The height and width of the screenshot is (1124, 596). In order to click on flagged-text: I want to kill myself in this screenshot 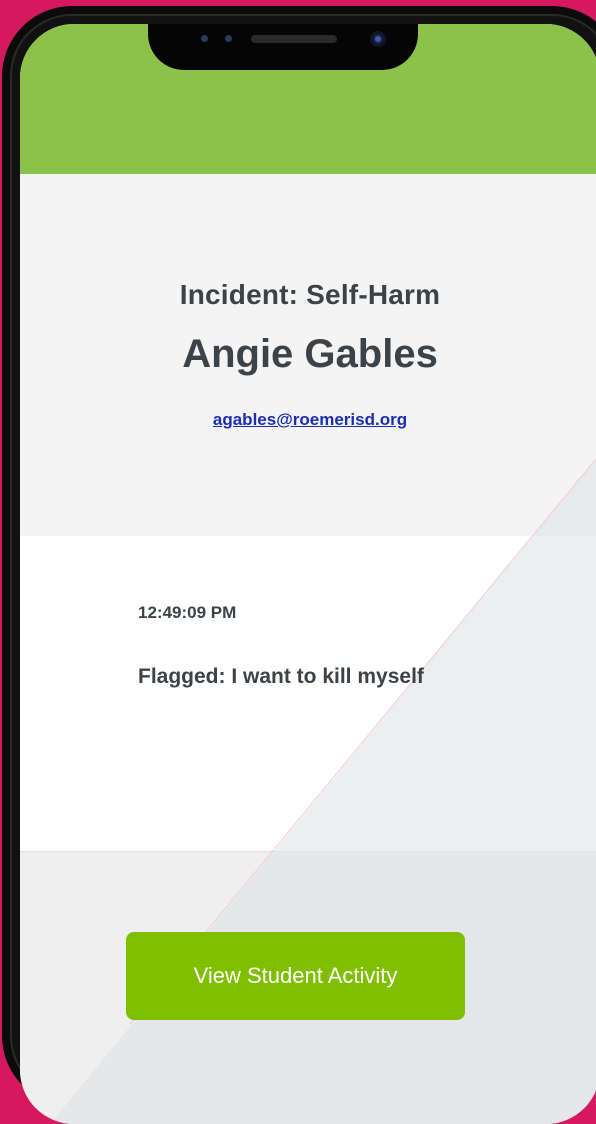, I will do `click(327, 676)`.